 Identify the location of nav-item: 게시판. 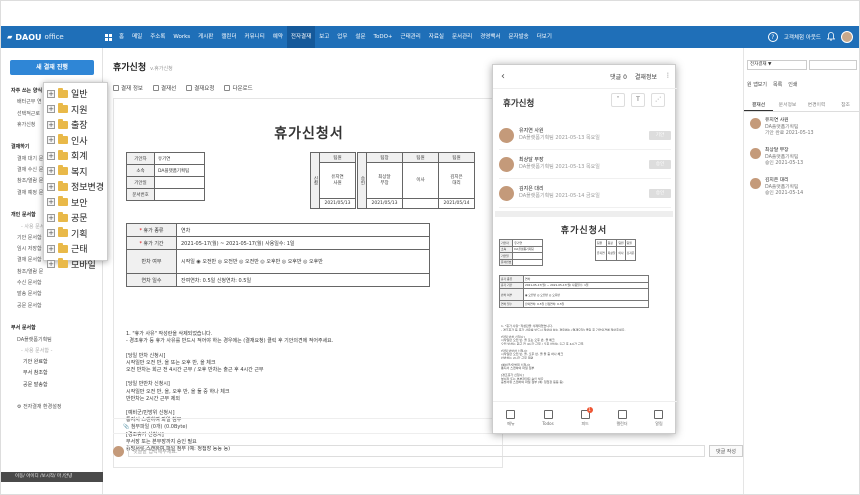
(205, 37).